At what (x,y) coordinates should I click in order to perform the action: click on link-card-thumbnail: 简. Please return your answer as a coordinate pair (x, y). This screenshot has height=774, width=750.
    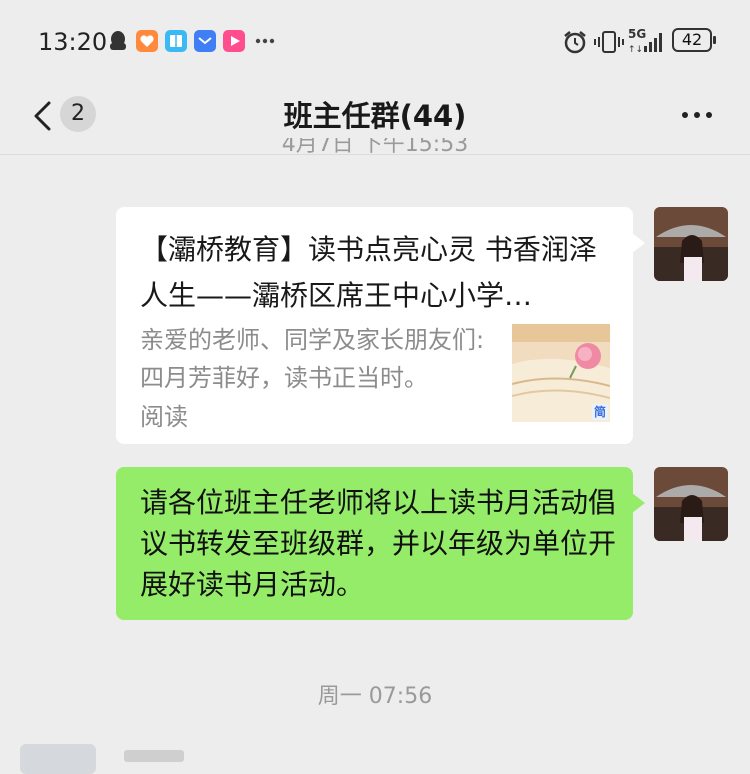
    Looking at the image, I should click on (561, 373).